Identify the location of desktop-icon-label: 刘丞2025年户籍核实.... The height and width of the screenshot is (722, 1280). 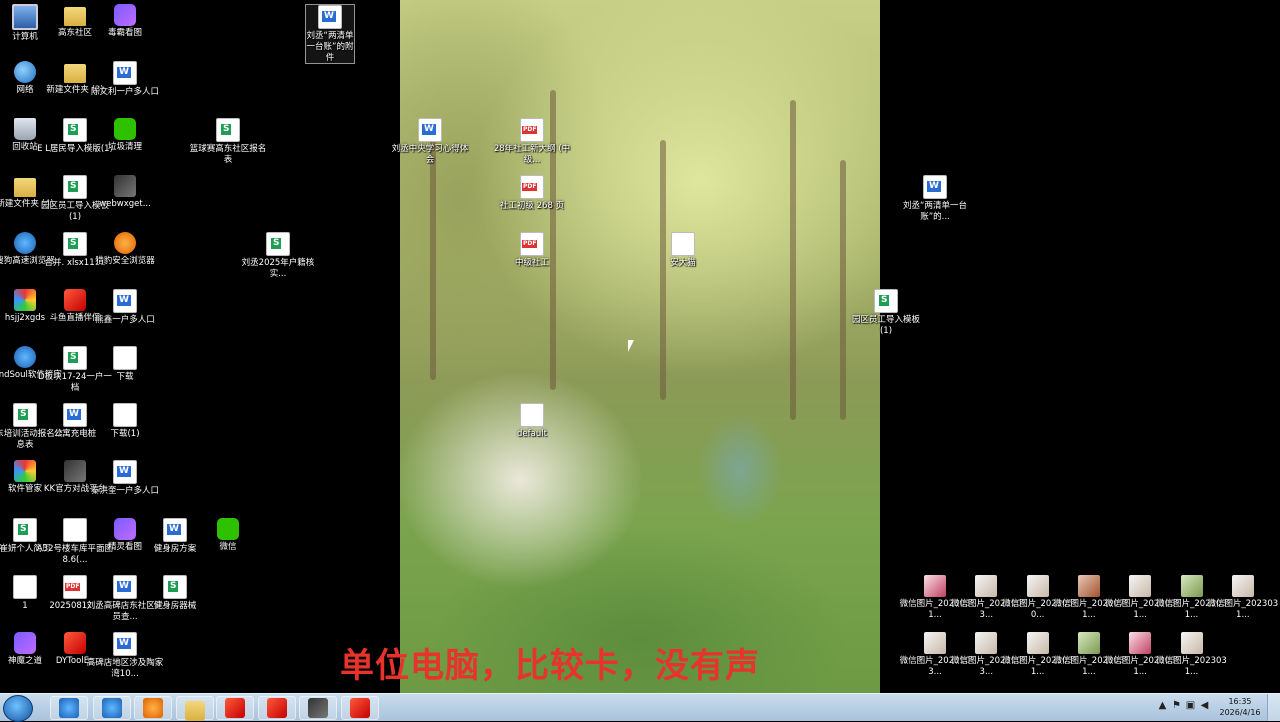
(278, 268).